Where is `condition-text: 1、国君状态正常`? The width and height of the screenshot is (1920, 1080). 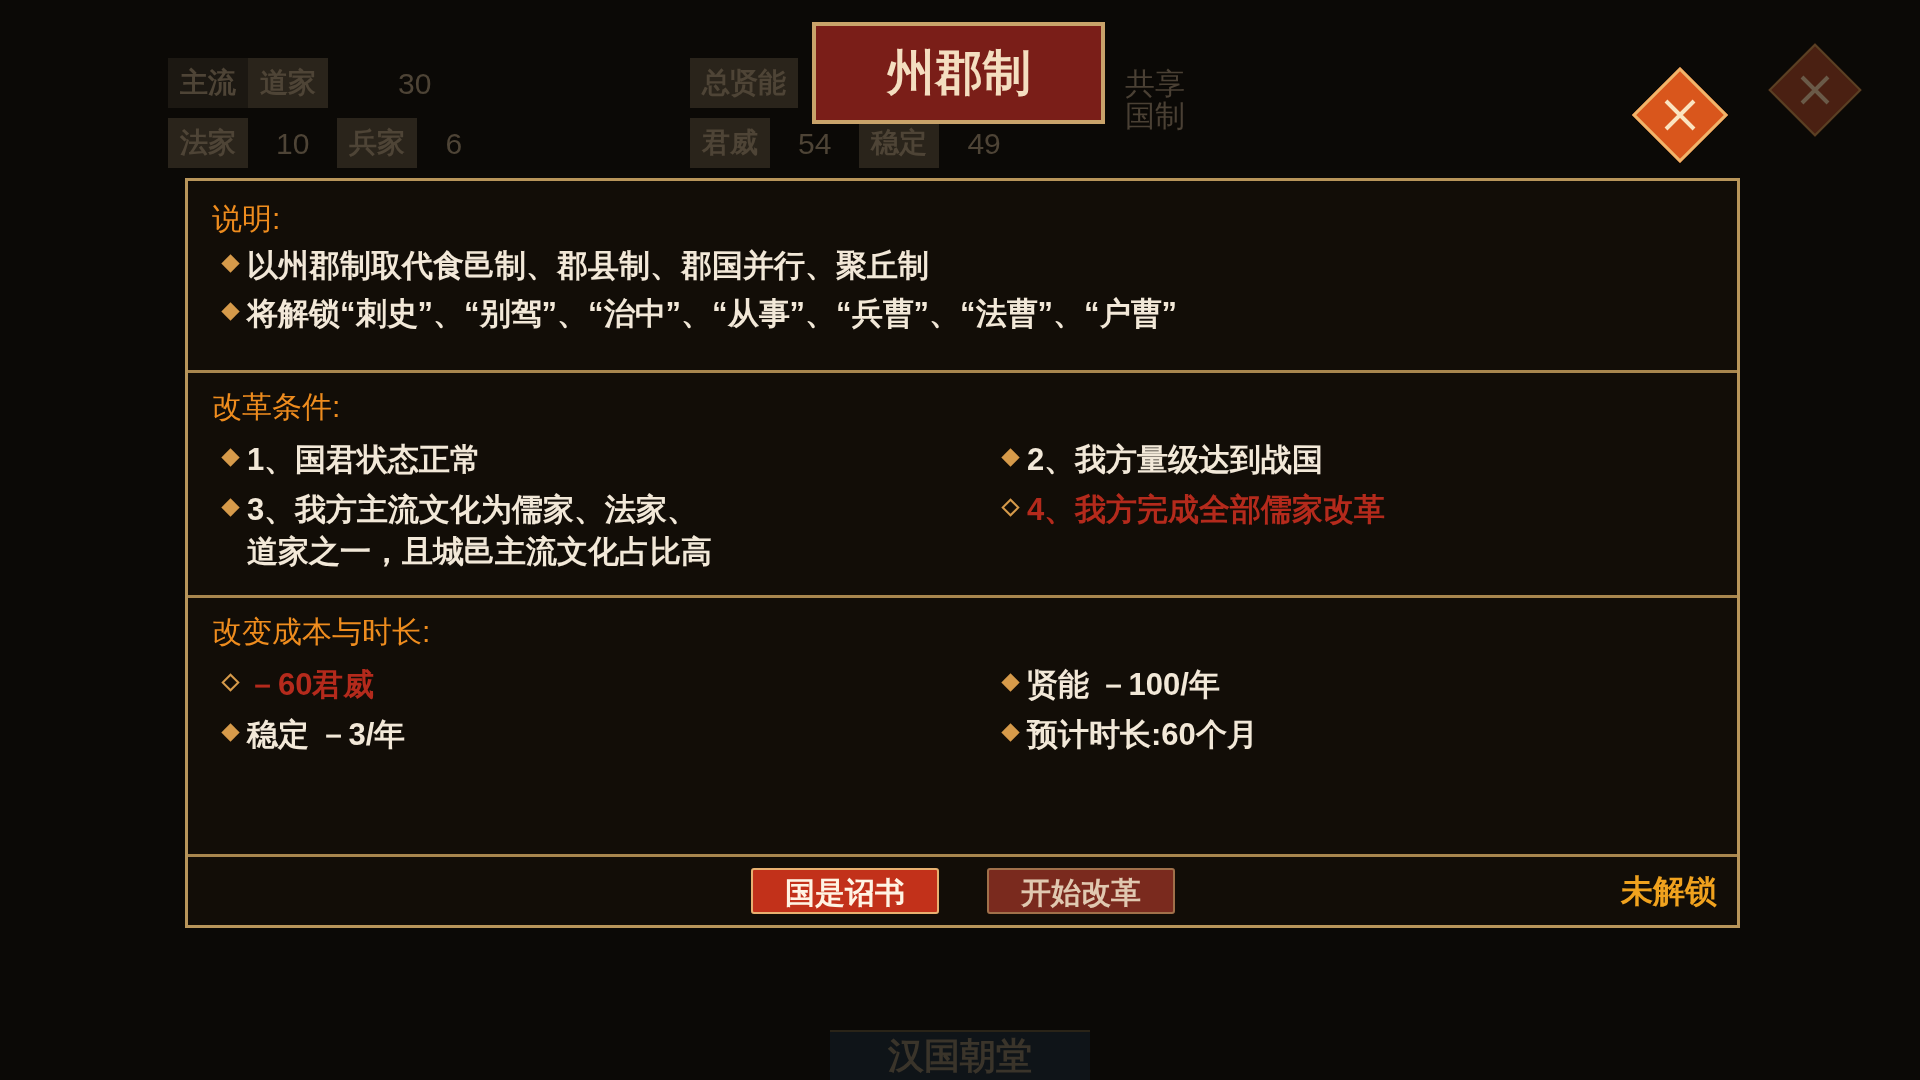
condition-text: 1、国君状态正常 is located at coordinates (364, 460).